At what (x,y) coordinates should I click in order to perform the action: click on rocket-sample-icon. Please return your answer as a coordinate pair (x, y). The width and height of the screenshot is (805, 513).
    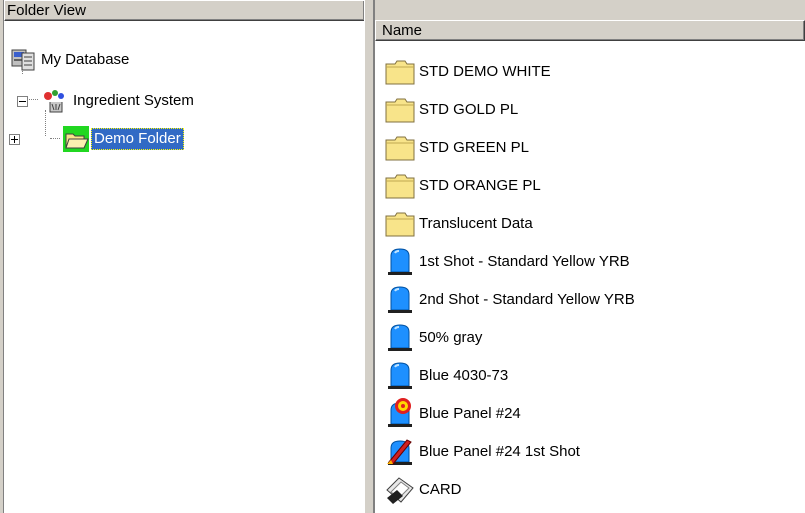
    Looking at the image, I should click on (400, 451).